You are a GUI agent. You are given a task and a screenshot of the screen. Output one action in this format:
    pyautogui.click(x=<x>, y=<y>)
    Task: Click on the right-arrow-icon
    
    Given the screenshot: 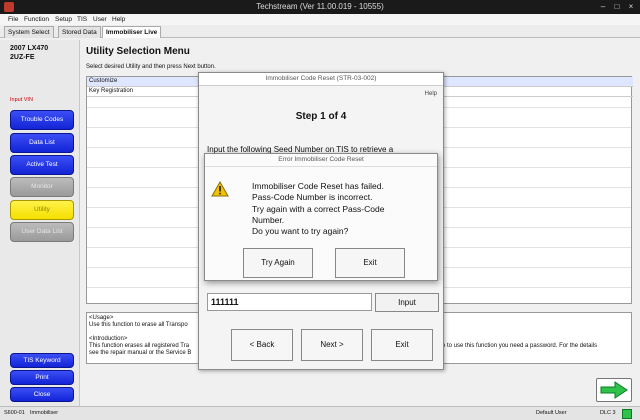 What is the action you would take?
    pyautogui.click(x=614, y=390)
    